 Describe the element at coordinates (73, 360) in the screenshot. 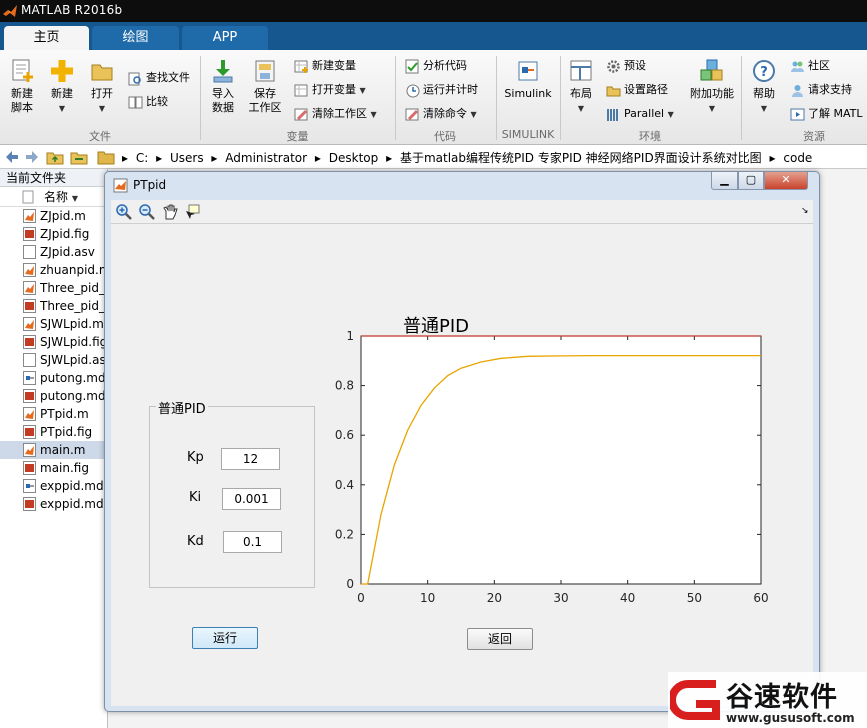

I see `file-name: SJWLpid.as` at that location.